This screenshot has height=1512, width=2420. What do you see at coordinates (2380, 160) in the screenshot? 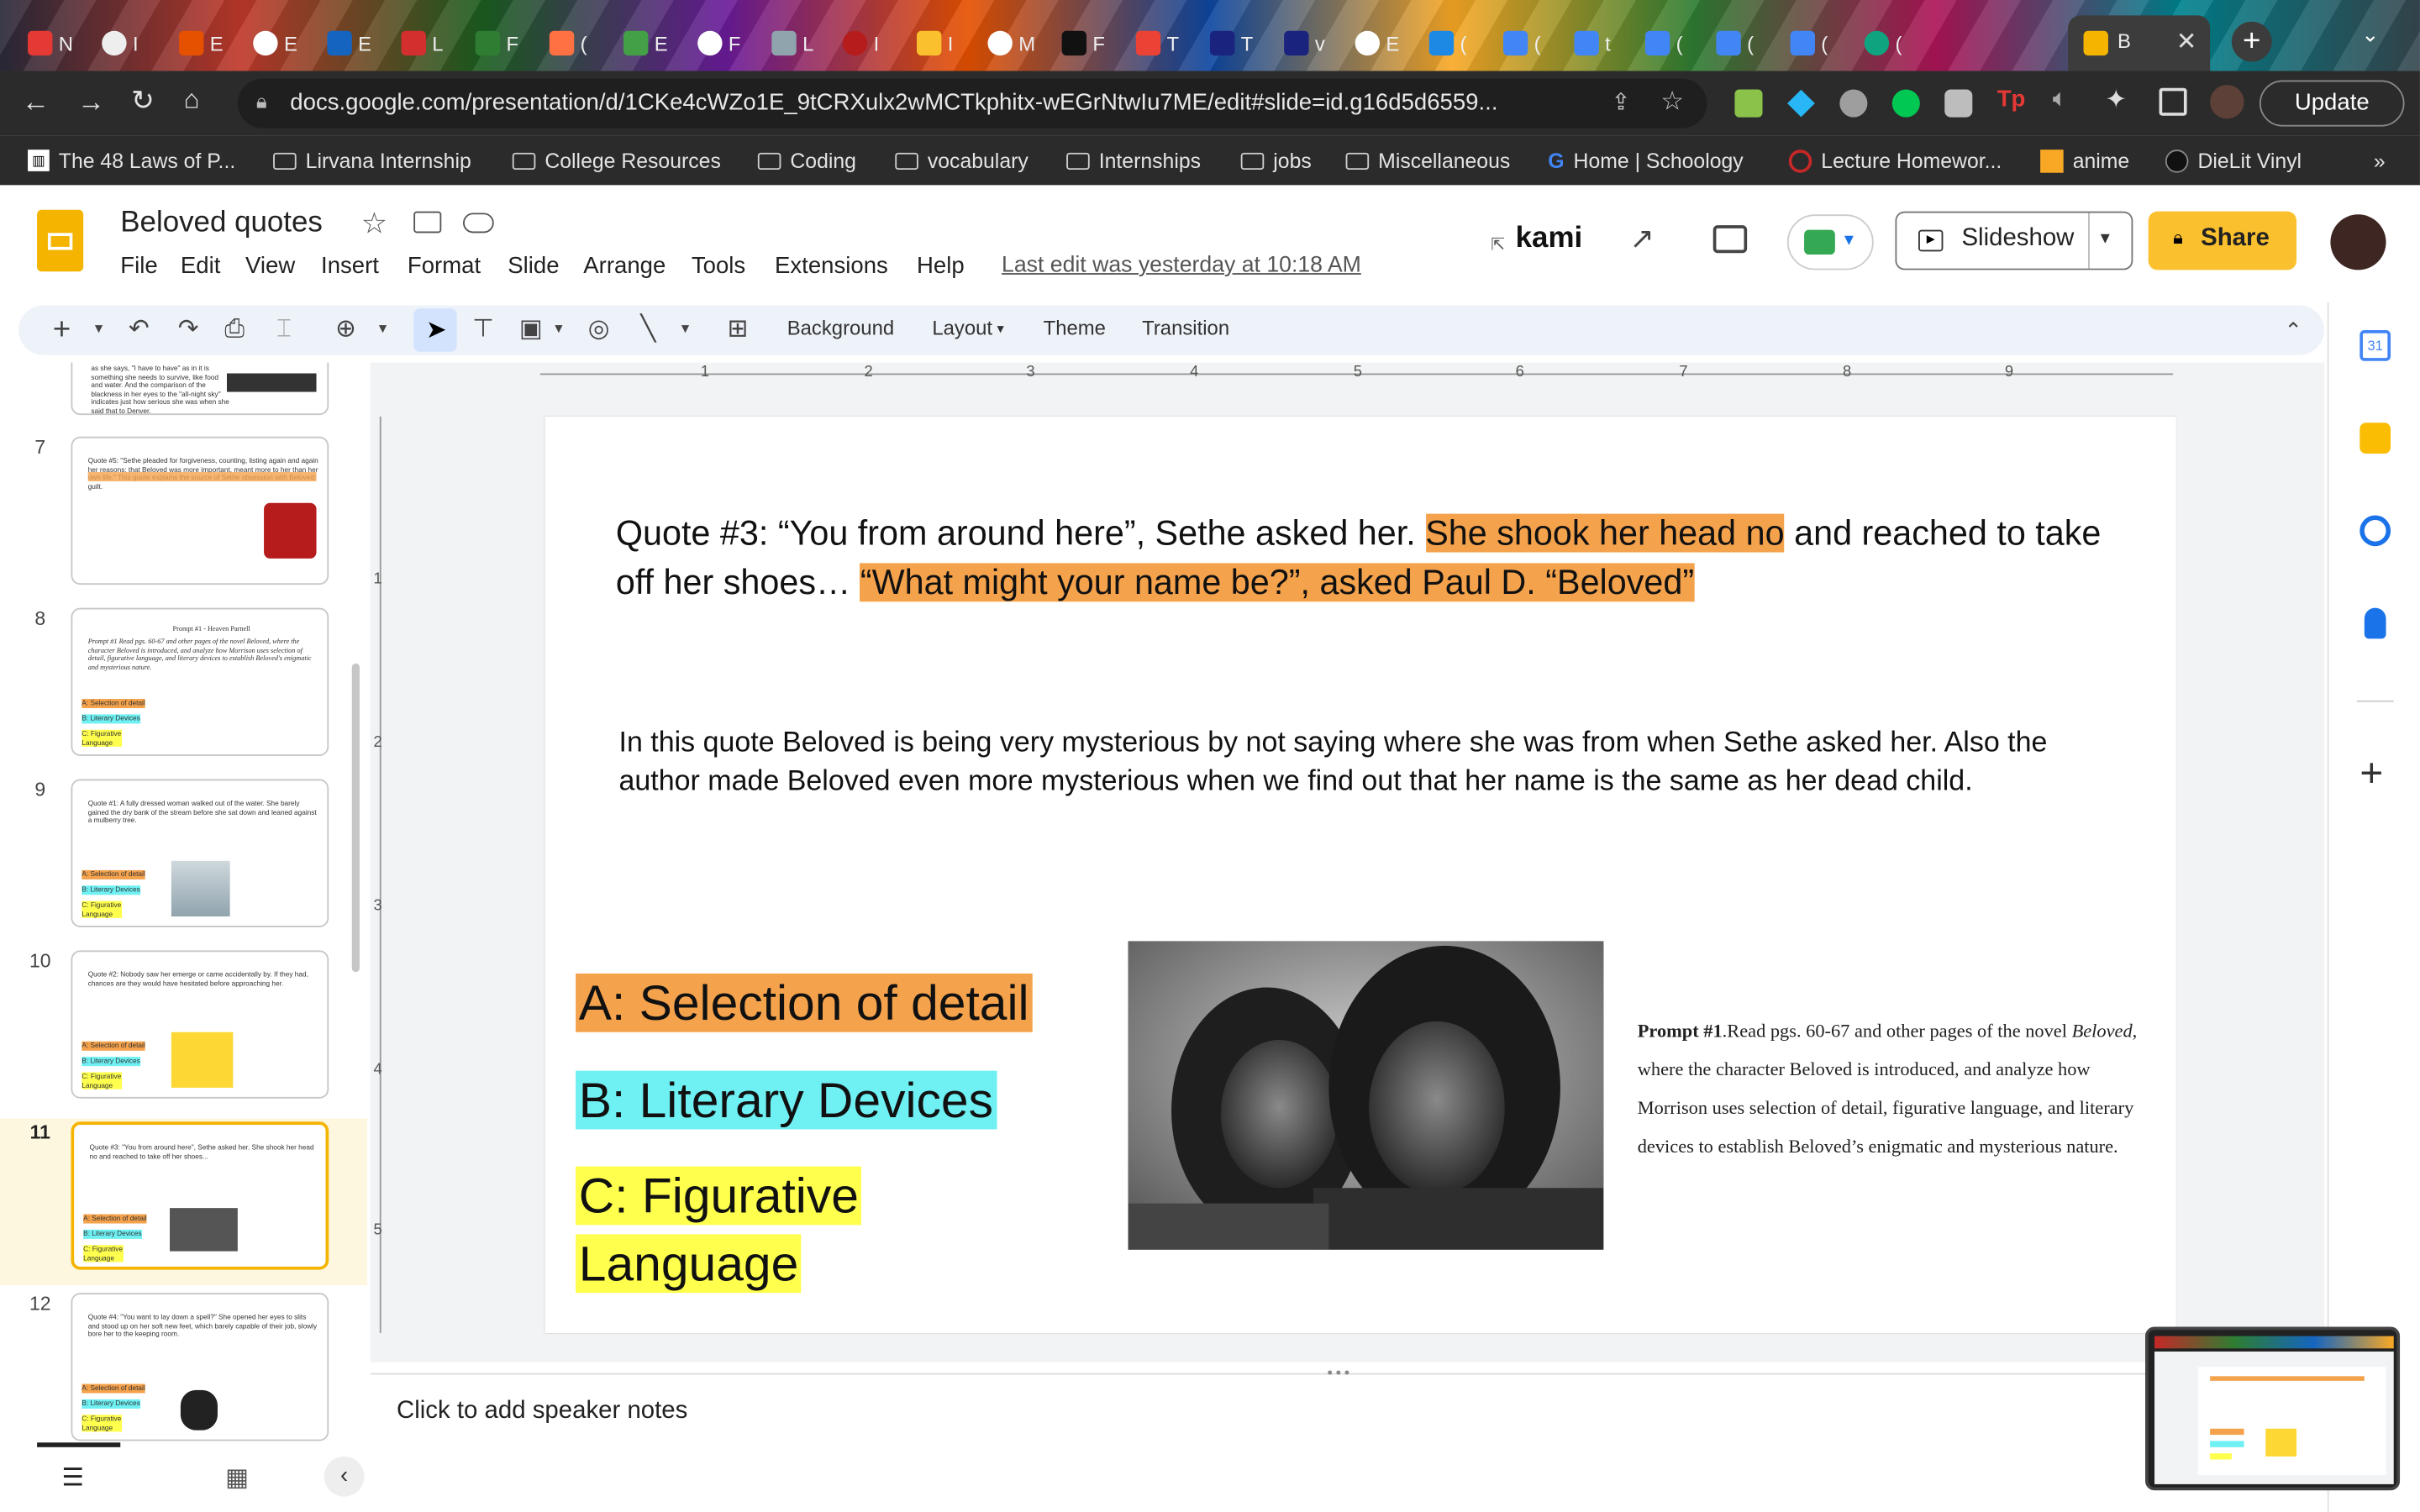
I see `more-bookmarks-icon: »` at bounding box center [2380, 160].